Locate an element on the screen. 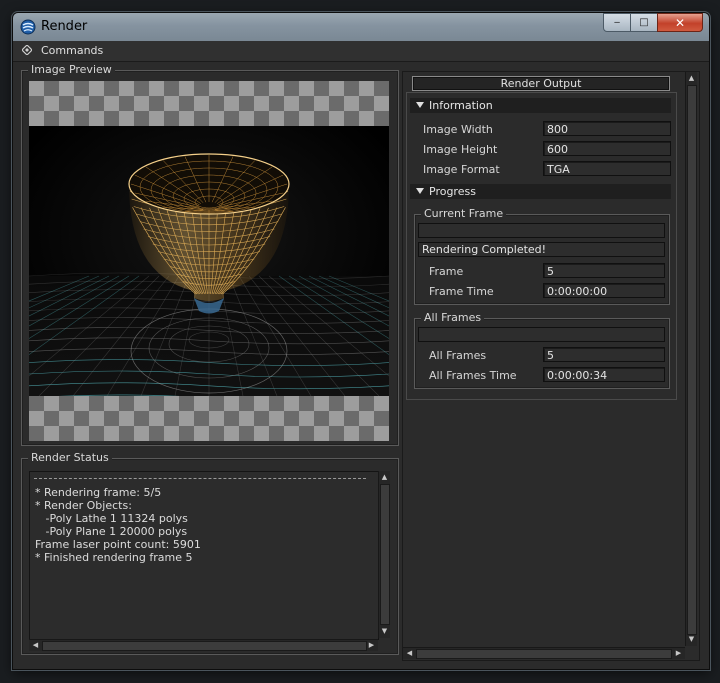 The width and height of the screenshot is (720, 683). render-status-label: Render Status is located at coordinates (70, 457).